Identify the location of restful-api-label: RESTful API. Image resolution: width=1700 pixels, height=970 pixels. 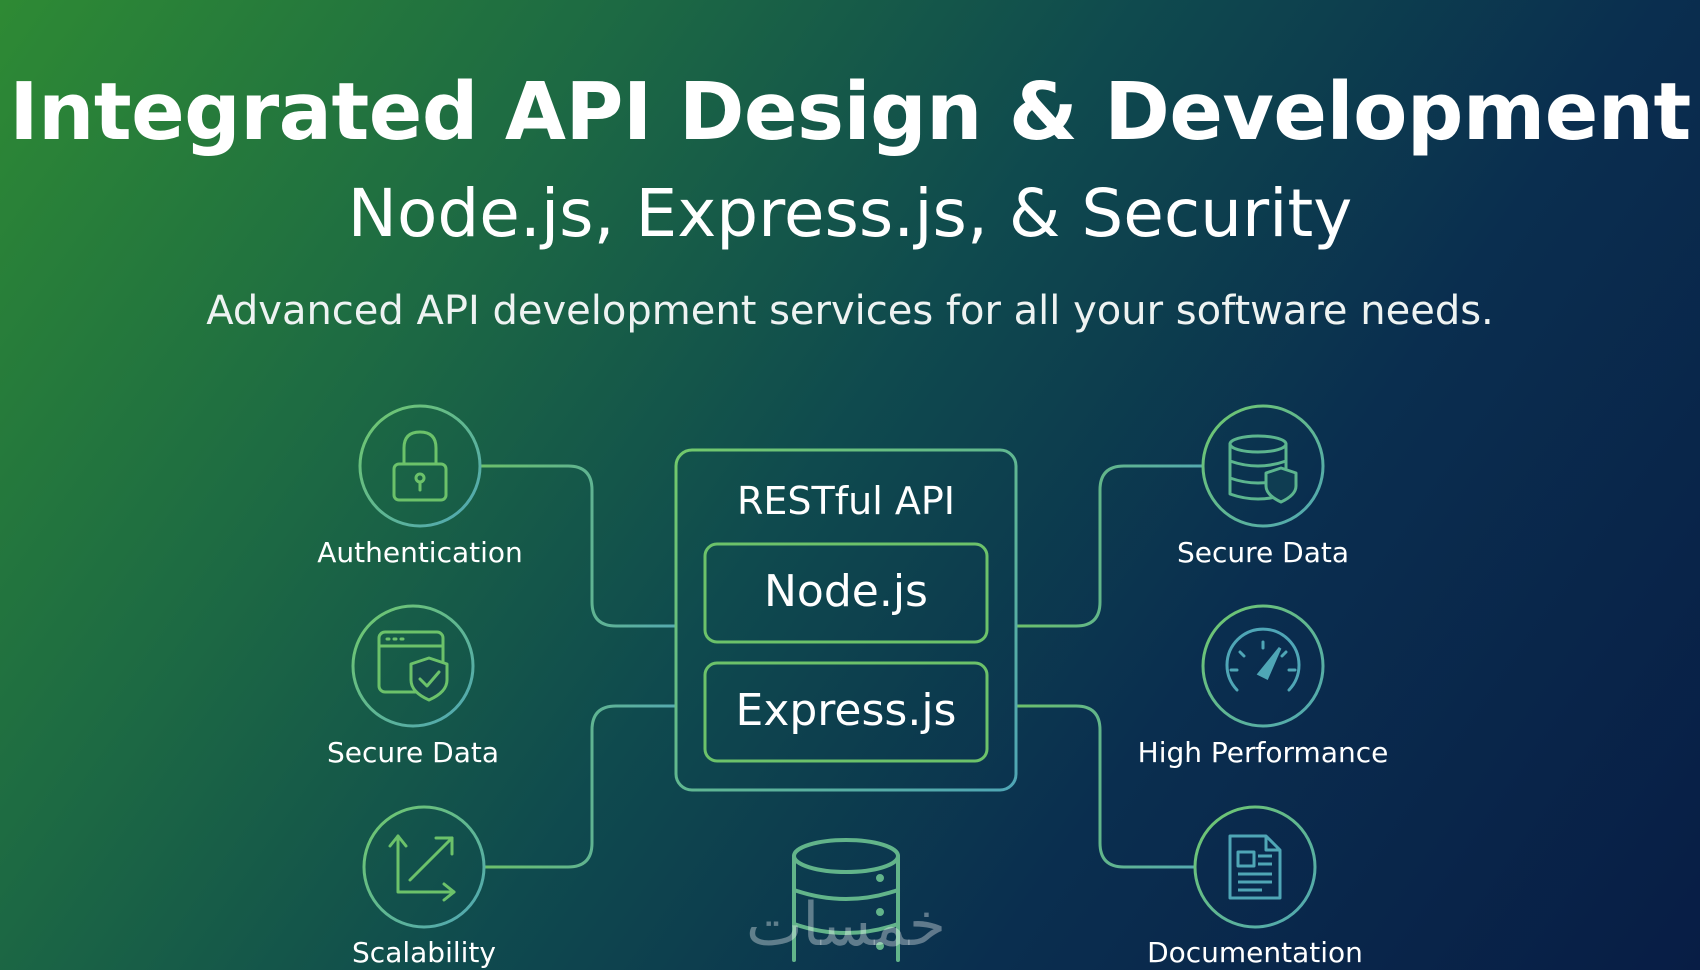
(846, 501).